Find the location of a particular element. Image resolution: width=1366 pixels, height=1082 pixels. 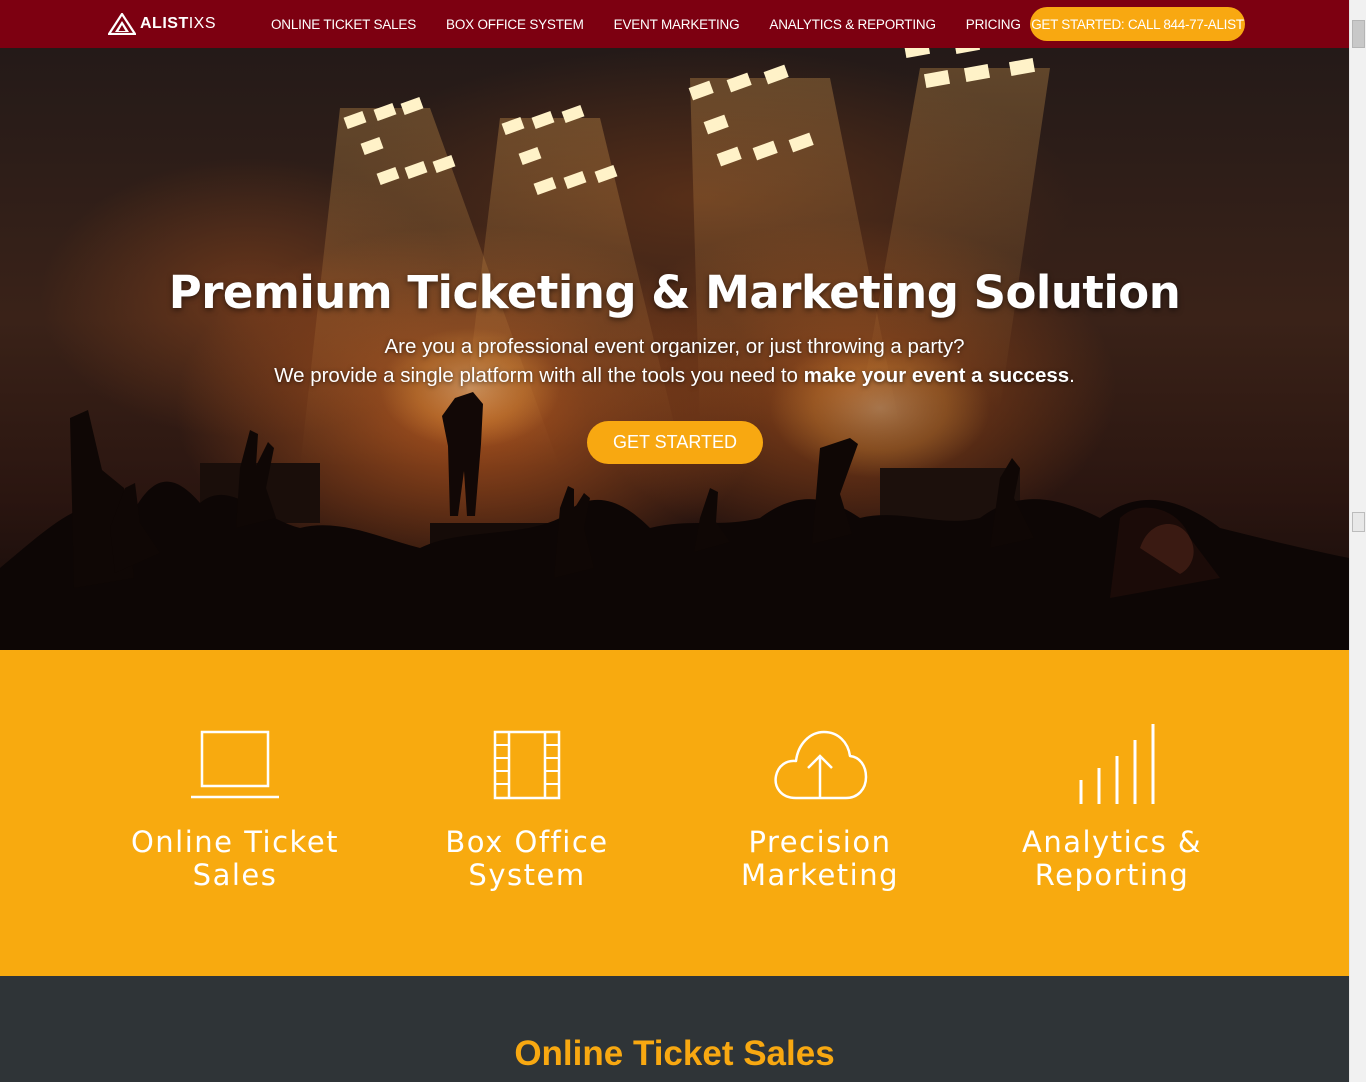

feature-label-line-2: Sales is located at coordinates (235, 875).